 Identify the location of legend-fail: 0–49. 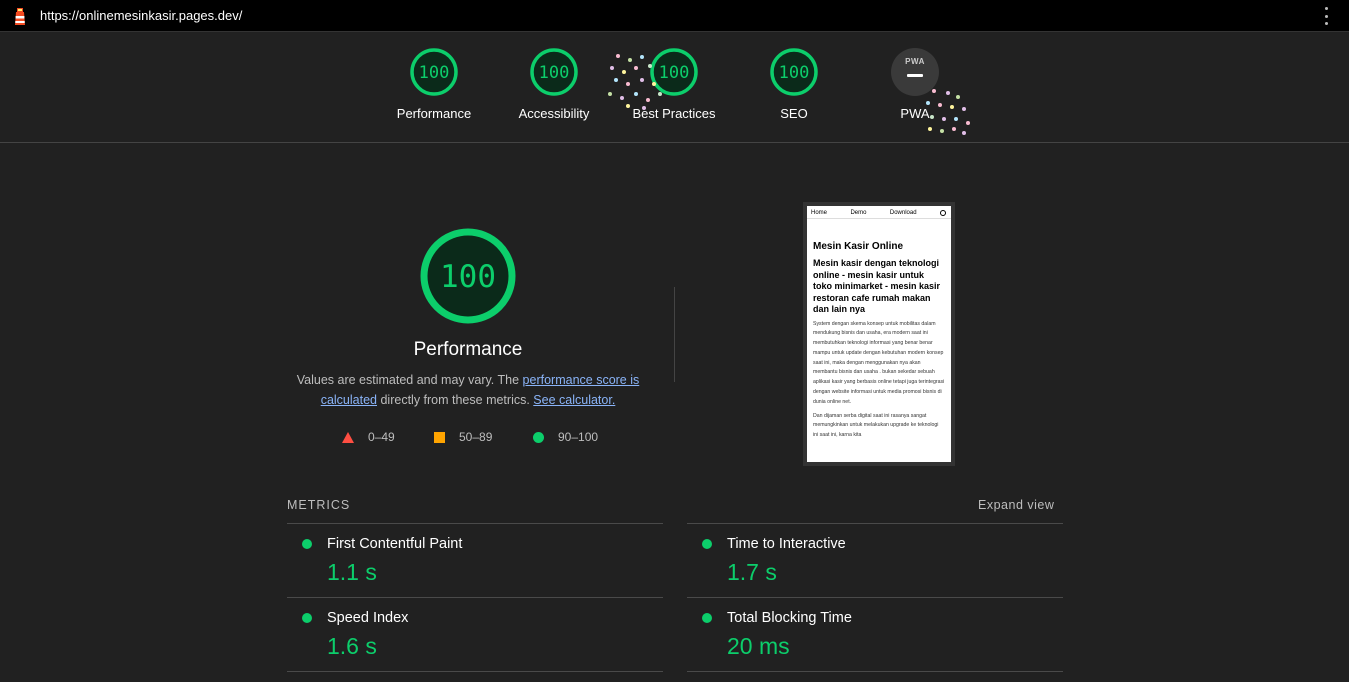
(368, 437).